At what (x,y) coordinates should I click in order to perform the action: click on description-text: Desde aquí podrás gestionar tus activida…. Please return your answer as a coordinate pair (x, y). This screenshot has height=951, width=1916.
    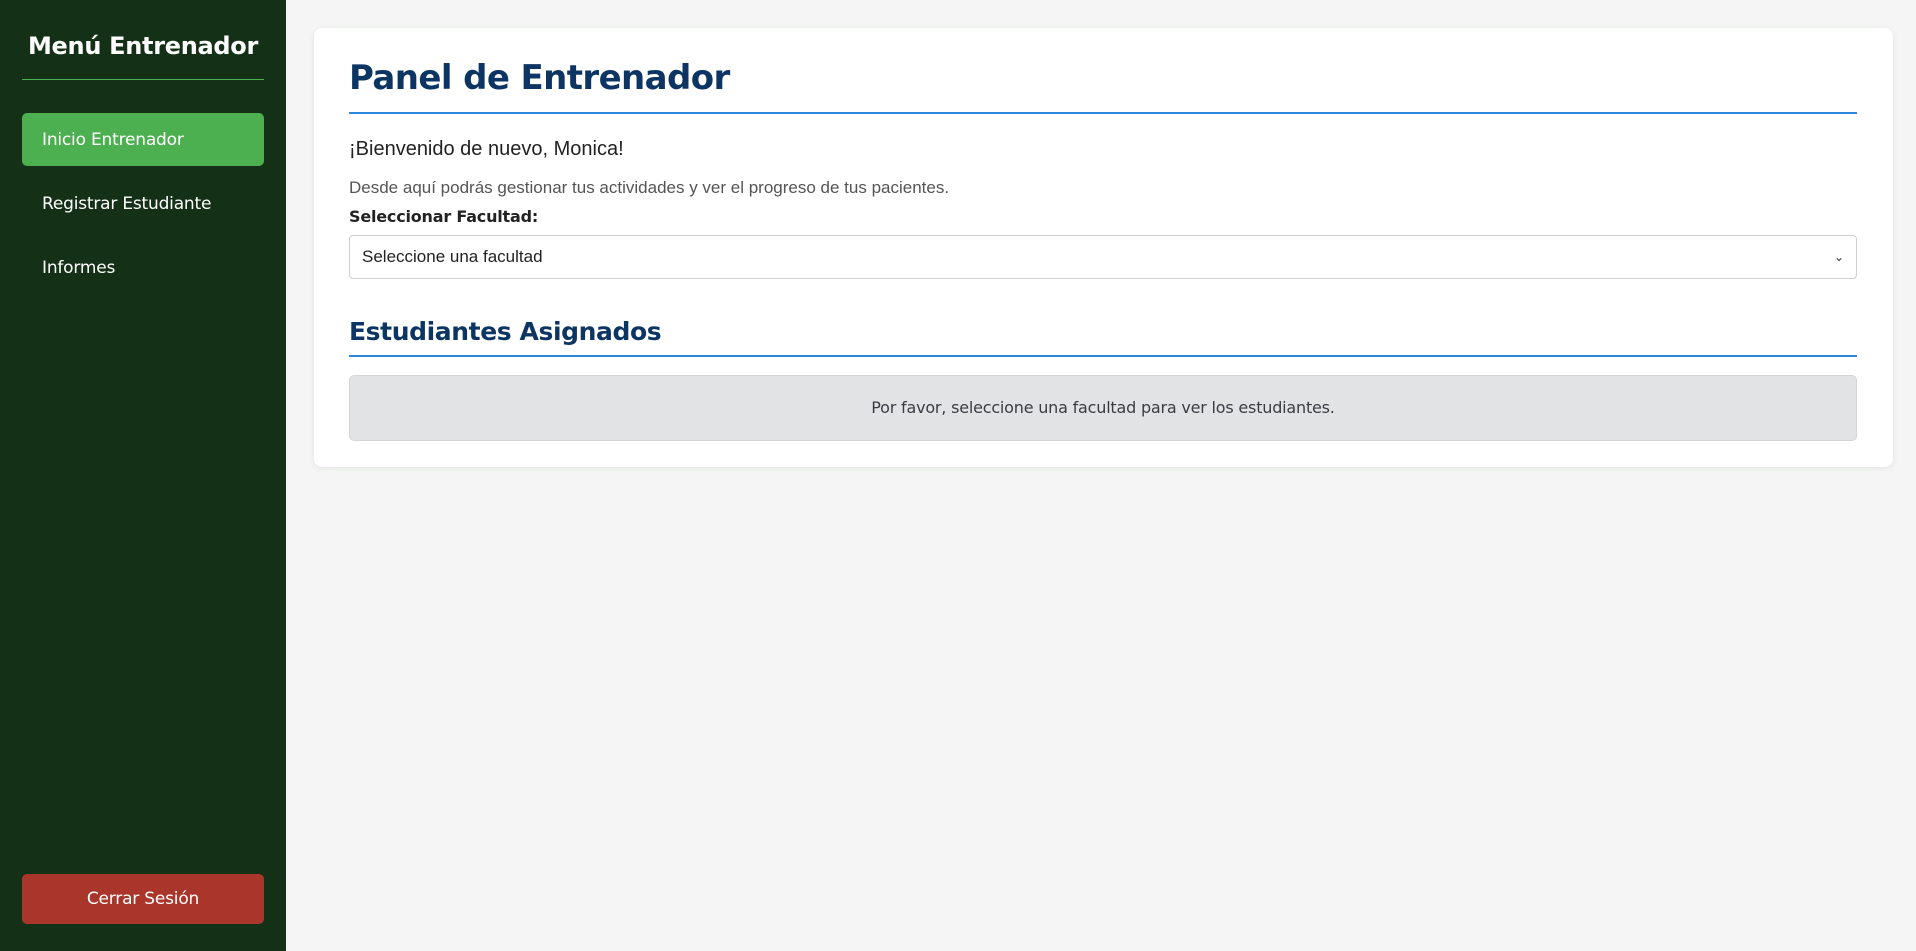
    Looking at the image, I should click on (649, 187).